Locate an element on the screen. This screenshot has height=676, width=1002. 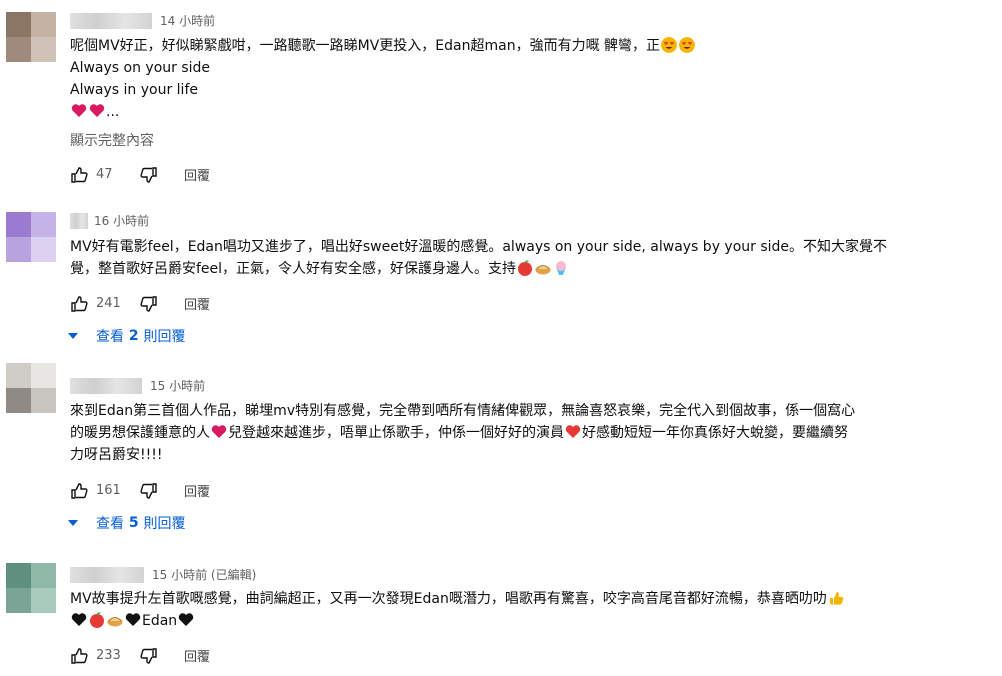
comment-time: 15 小時前 is located at coordinates (177, 385).